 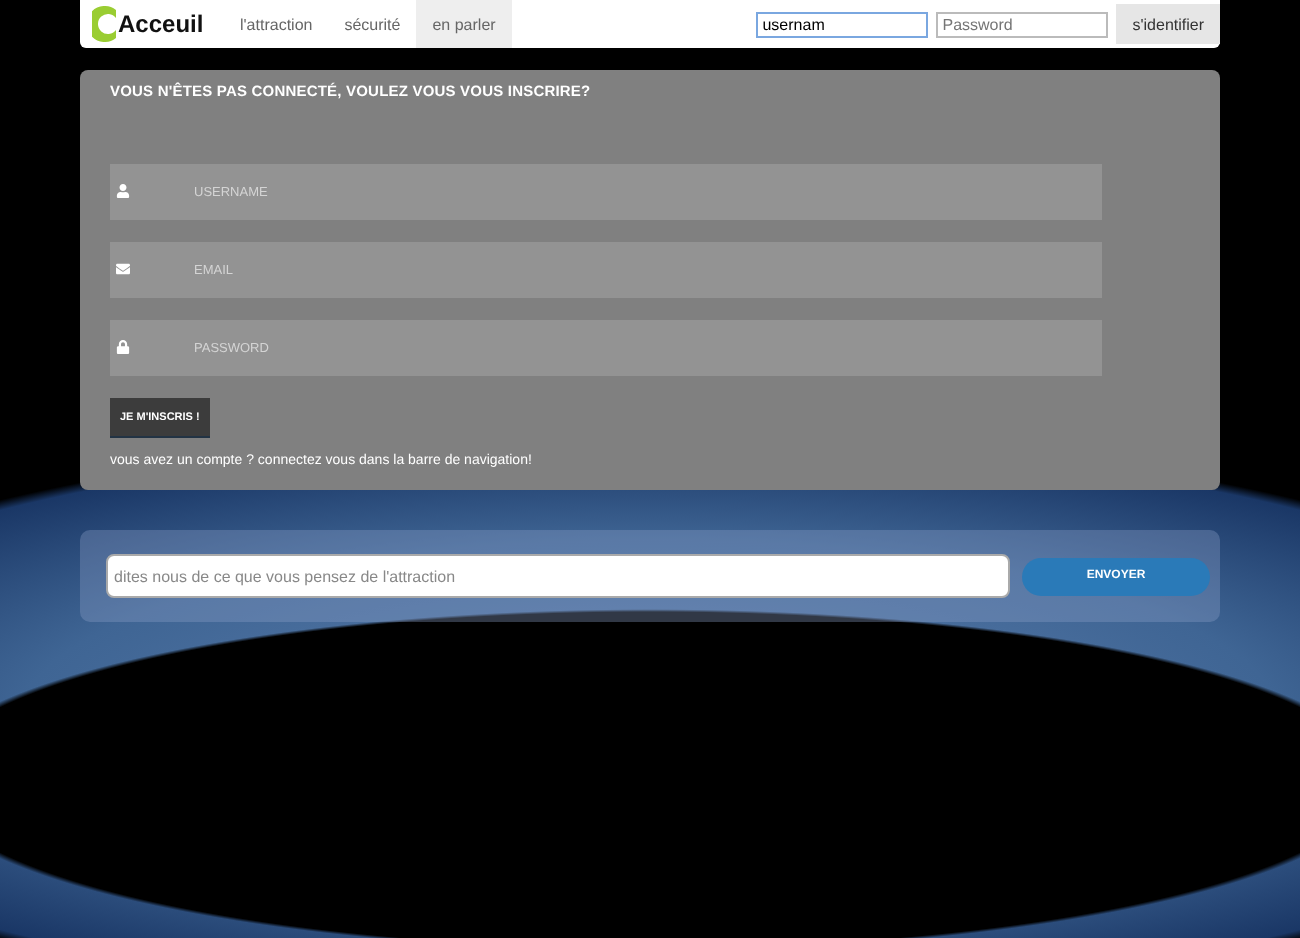 What do you see at coordinates (1022, 24) in the screenshot?
I see `password-field: Password` at bounding box center [1022, 24].